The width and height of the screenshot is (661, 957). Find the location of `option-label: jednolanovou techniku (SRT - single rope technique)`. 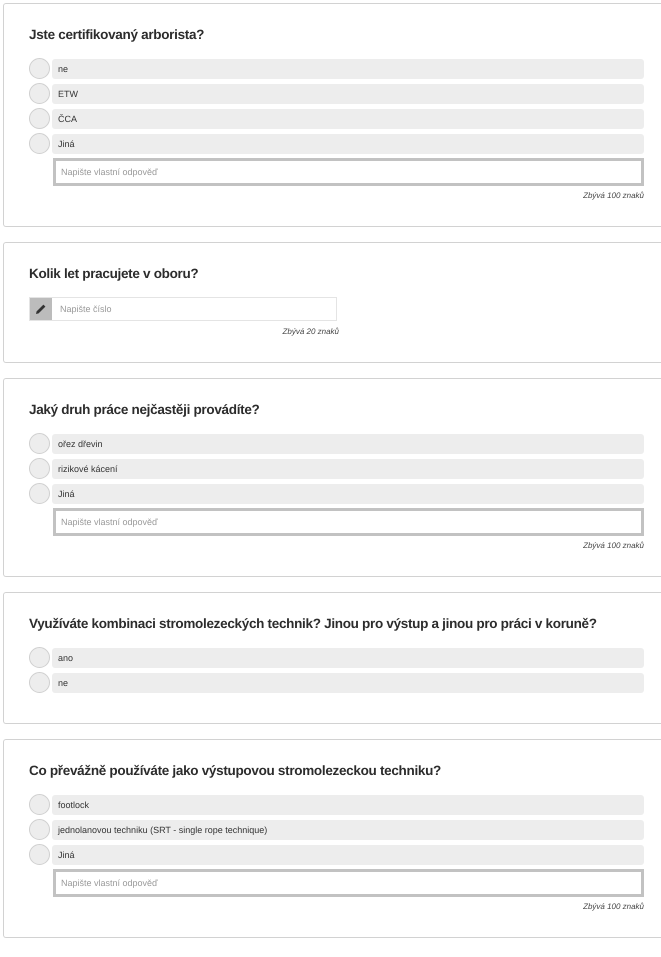

option-label: jednolanovou techniku (SRT - single rope technique) is located at coordinates (348, 830).